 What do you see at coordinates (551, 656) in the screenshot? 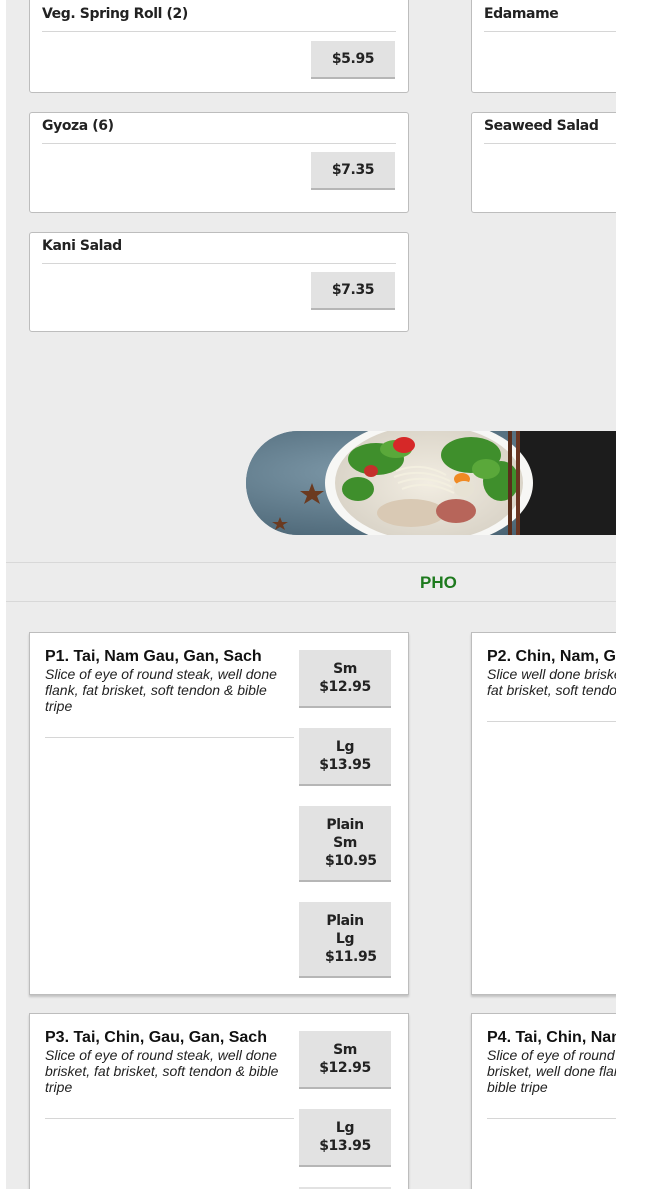
I see `pho-item-title: P2. Chin, Nam, G` at bounding box center [551, 656].